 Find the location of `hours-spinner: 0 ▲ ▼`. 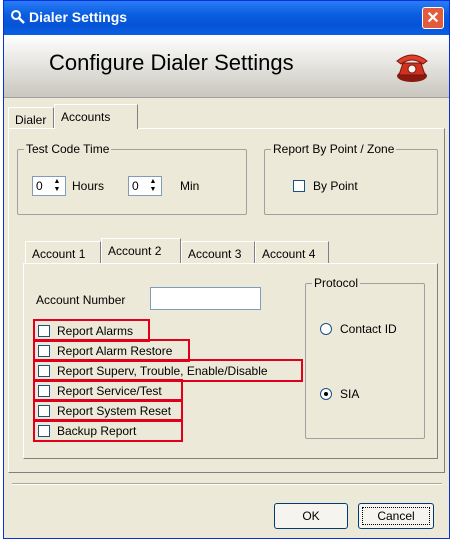

hours-spinner: 0 ▲ ▼ is located at coordinates (49, 186).